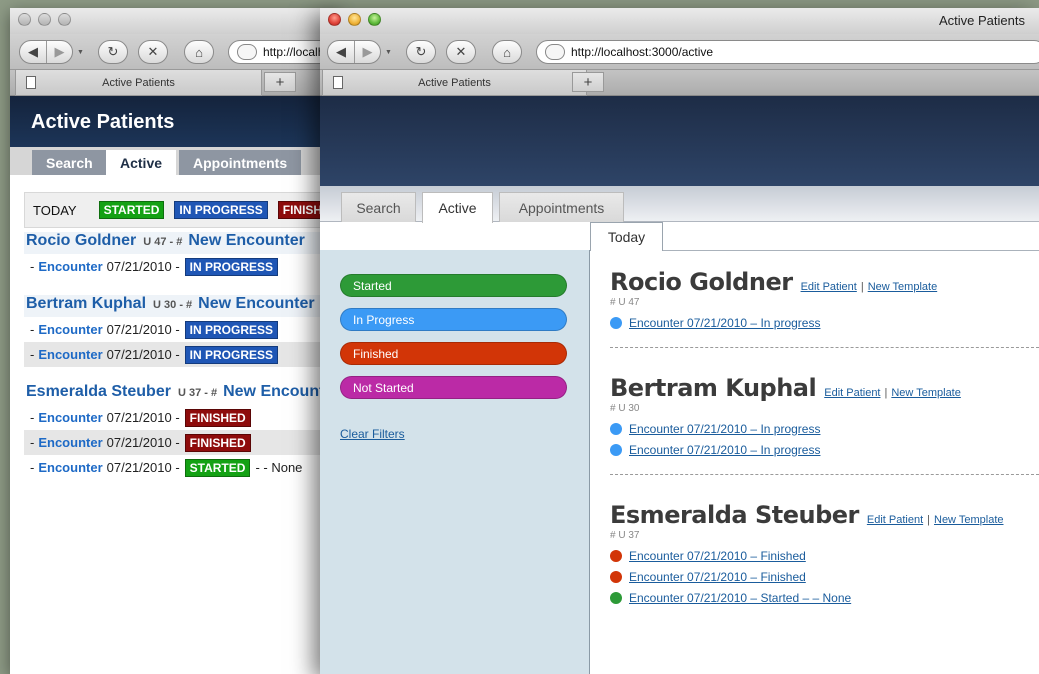  I want to click on back-forward-buttons: ◀ ▶, so click(46, 52).